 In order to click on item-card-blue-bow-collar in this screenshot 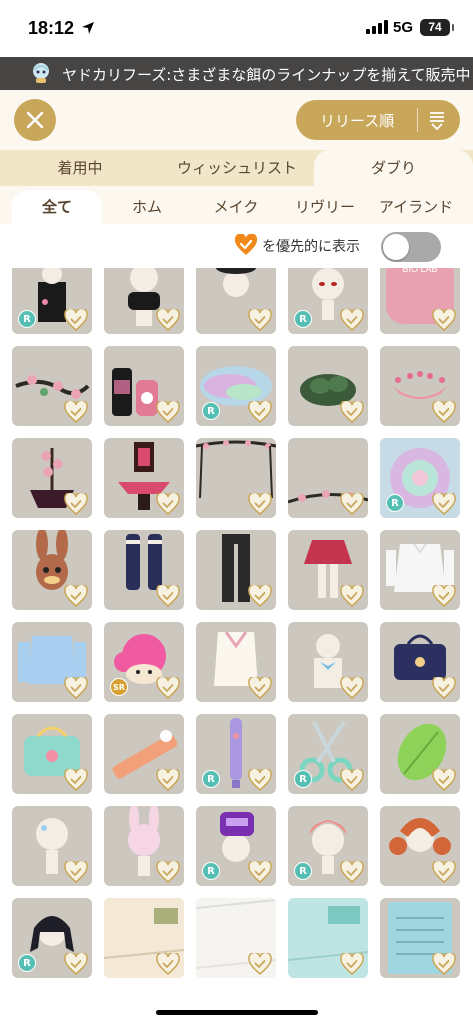, I will do `click(328, 662)`.